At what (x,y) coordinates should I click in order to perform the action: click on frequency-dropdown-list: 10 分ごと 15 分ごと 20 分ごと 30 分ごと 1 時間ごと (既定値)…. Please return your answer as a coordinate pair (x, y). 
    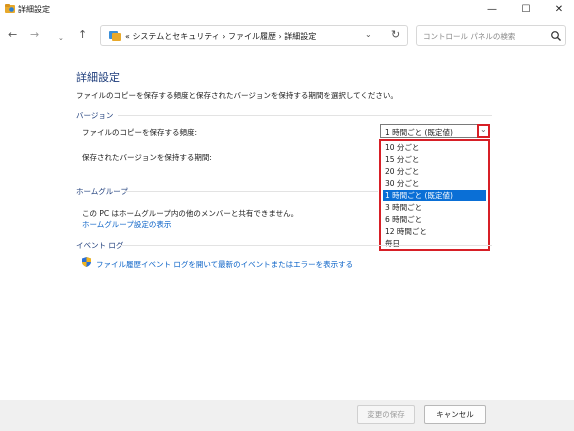
    Looking at the image, I should click on (434, 195).